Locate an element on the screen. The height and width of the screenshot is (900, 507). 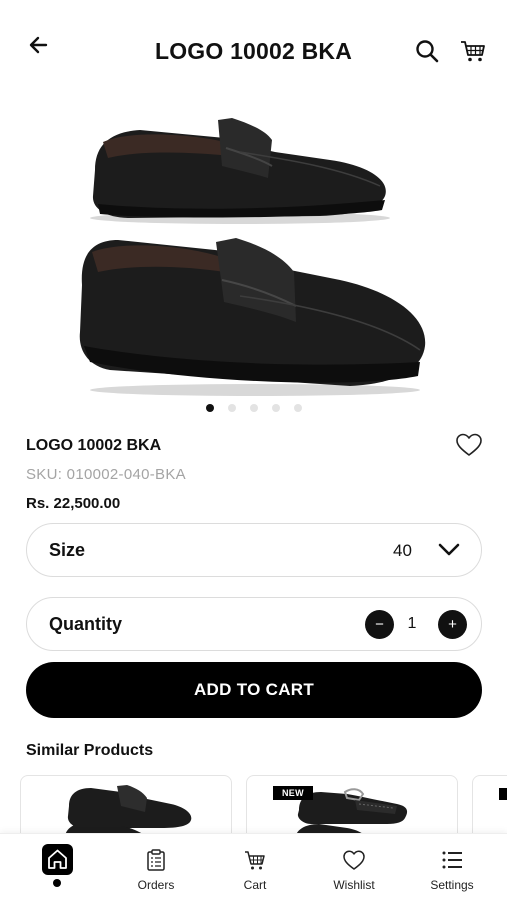
size-value: 40 is located at coordinates (402, 550).